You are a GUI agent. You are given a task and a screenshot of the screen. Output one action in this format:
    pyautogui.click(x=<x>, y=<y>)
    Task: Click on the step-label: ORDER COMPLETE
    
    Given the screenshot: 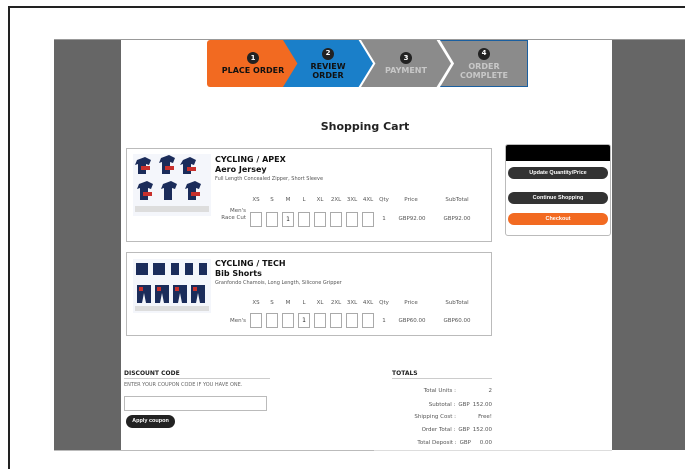 What is the action you would take?
    pyautogui.click(x=484, y=70)
    